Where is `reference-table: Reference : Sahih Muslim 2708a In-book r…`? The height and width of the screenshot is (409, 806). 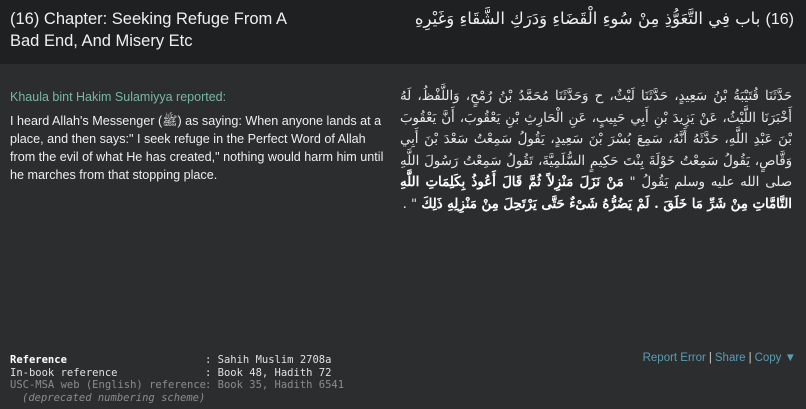
reference-table: Reference : Sahih Muslim 2708a In-book r… is located at coordinates (210, 379).